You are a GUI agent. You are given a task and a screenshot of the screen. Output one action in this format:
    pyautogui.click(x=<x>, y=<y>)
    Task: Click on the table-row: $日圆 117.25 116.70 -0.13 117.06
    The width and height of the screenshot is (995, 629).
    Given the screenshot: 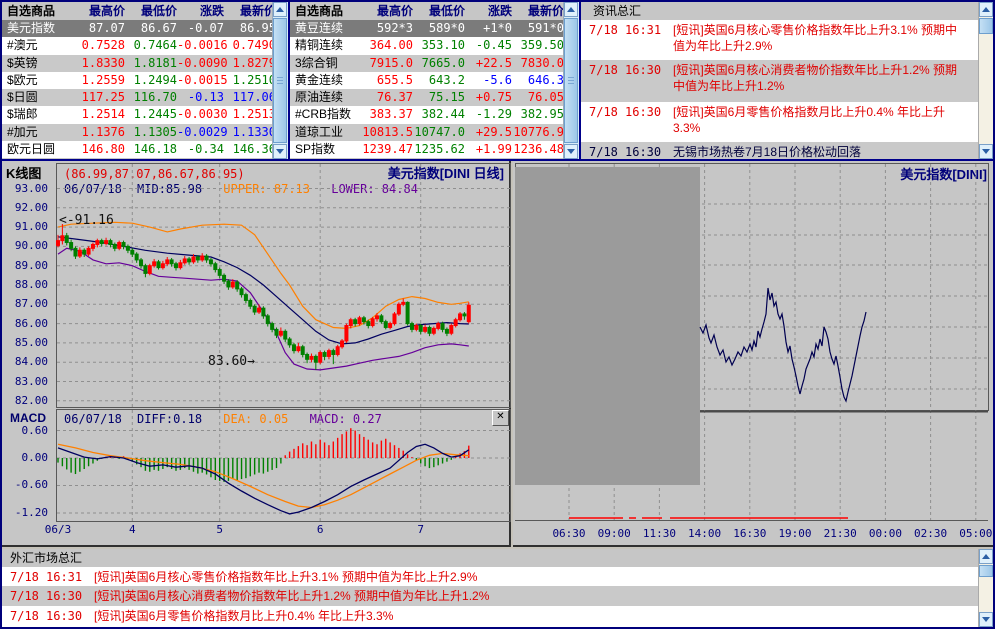 What is the action you would take?
    pyautogui.click(x=145, y=98)
    